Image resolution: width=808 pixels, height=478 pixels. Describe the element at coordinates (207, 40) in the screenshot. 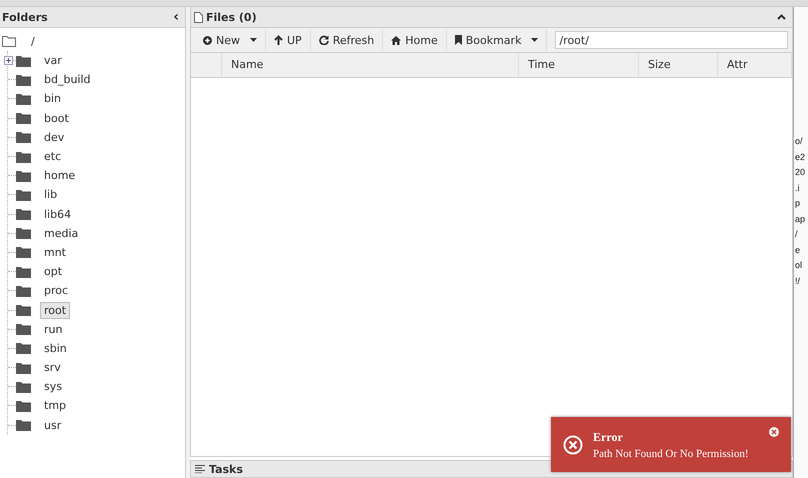

I see `plus-circle-icon` at that location.